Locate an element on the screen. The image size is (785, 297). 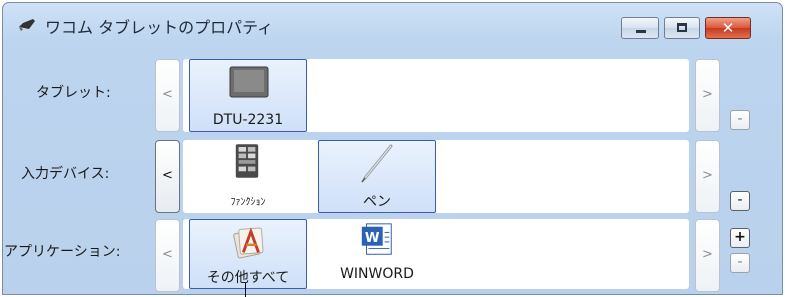
close-button: ✕ is located at coordinates (728, 28).